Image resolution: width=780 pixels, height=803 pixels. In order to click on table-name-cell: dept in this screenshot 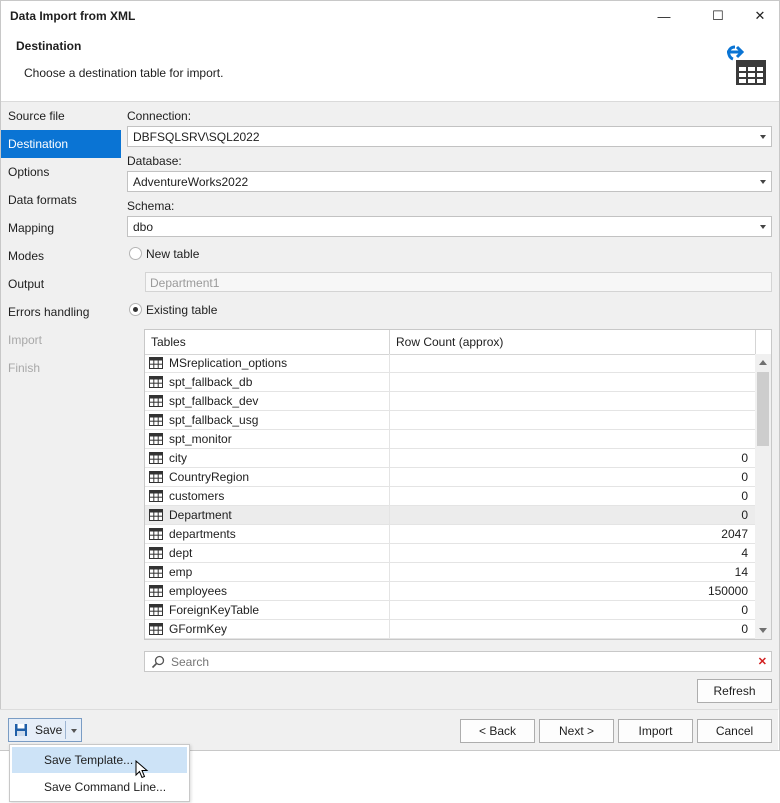, I will do `click(181, 553)`.